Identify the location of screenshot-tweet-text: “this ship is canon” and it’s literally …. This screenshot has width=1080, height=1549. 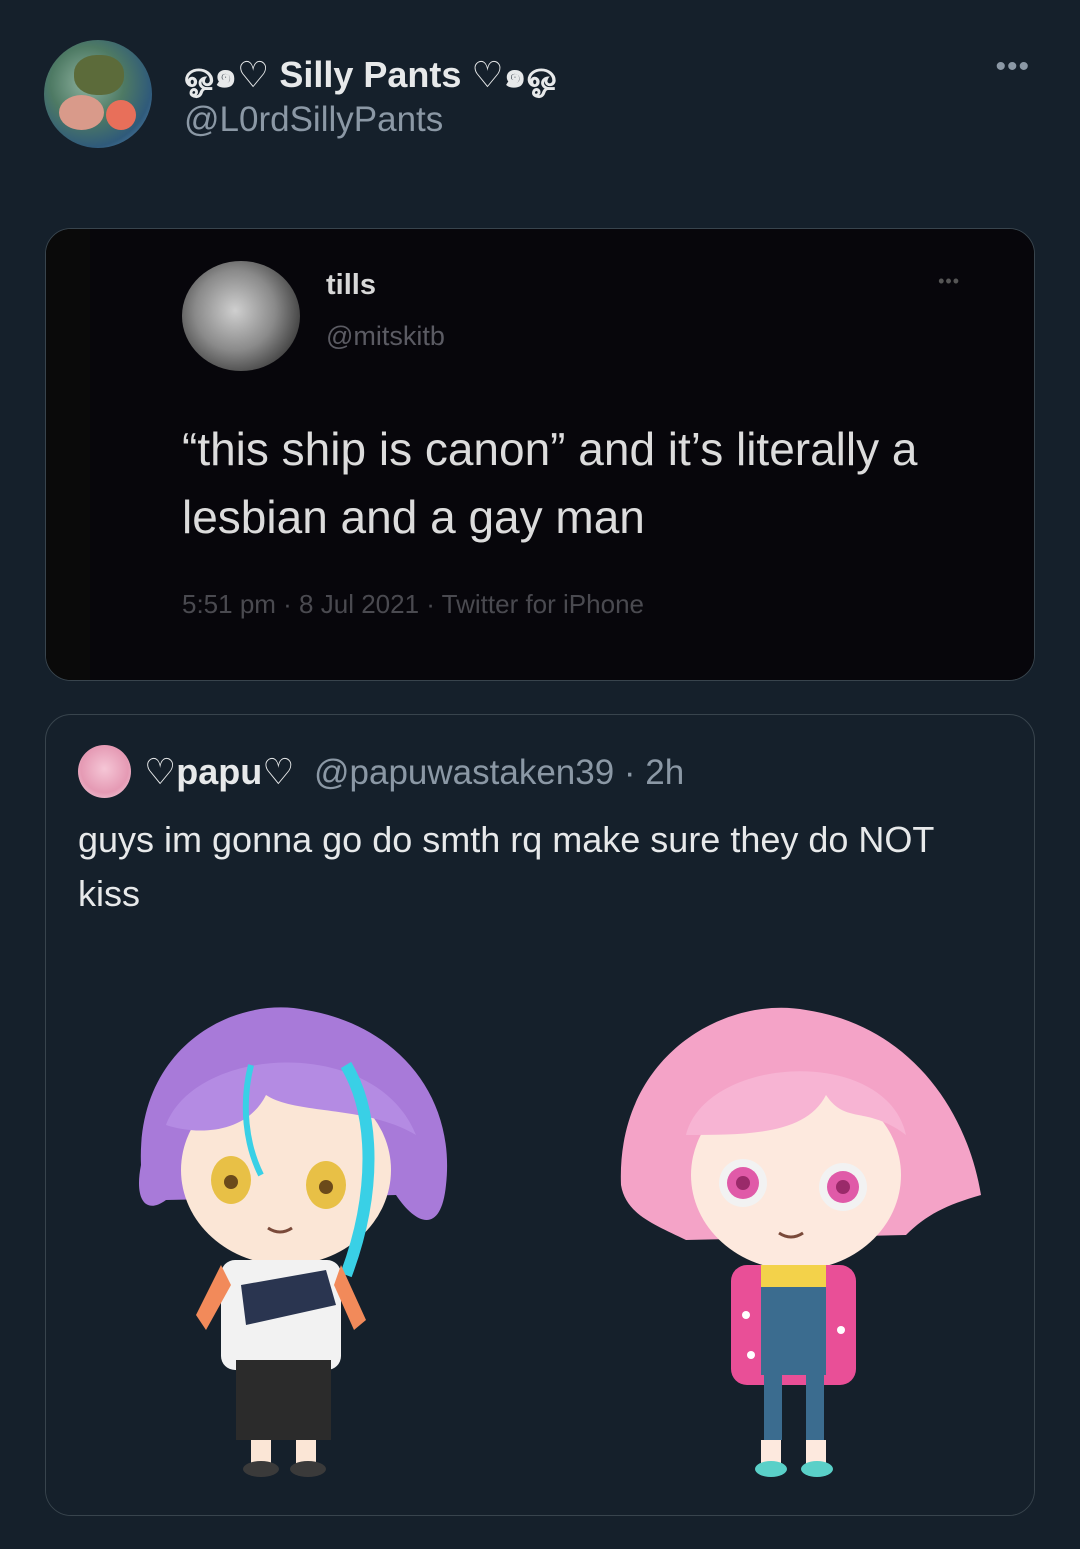
(550, 483).